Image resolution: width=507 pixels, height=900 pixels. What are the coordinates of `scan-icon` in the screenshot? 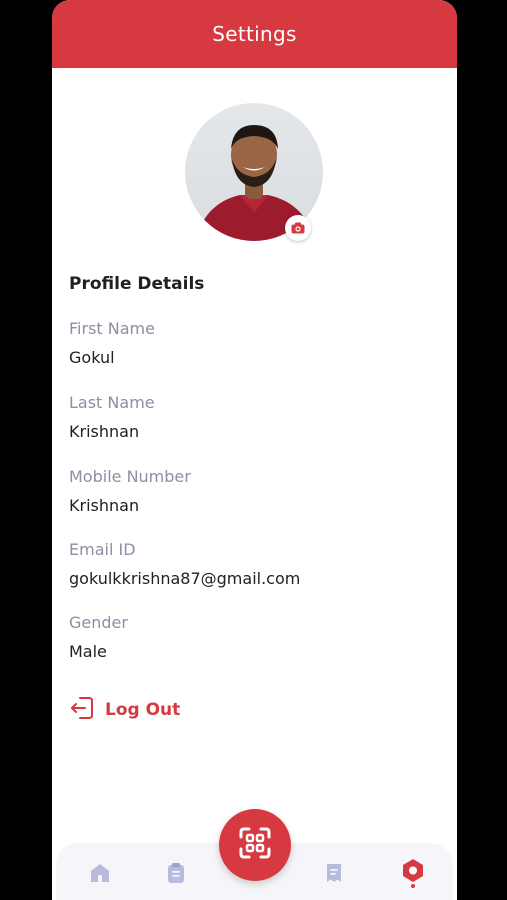 It's located at (255, 845).